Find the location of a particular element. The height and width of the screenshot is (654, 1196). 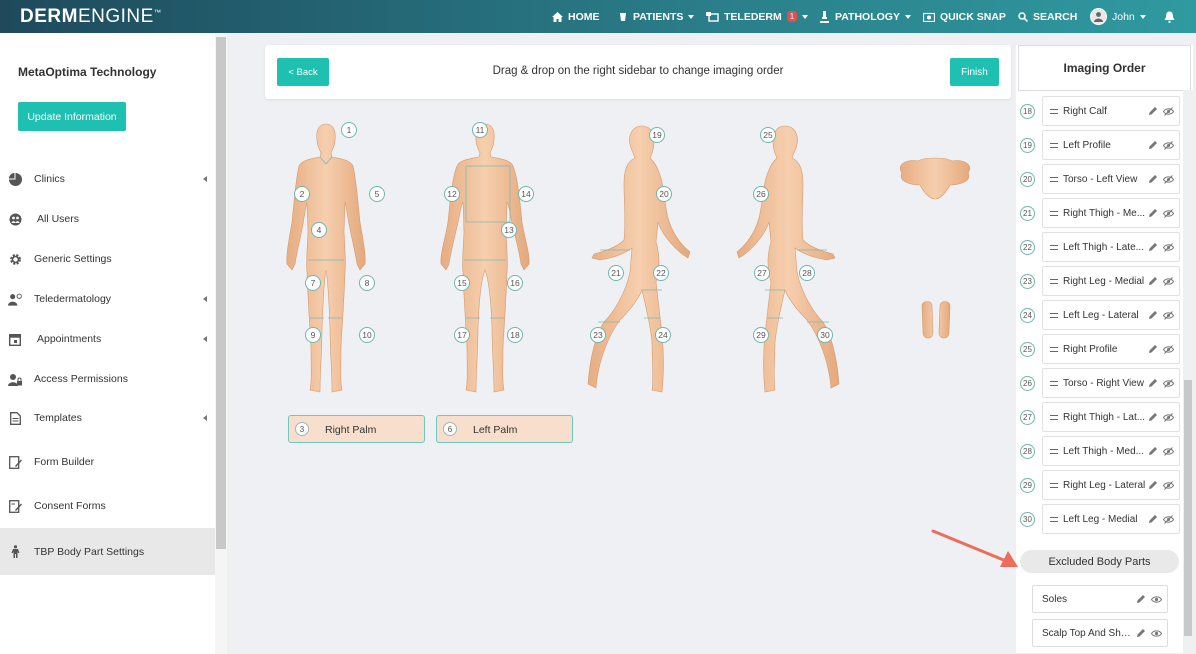

imaging-order-item: 24 Left Leg - Lateral is located at coordinates (1099, 315).